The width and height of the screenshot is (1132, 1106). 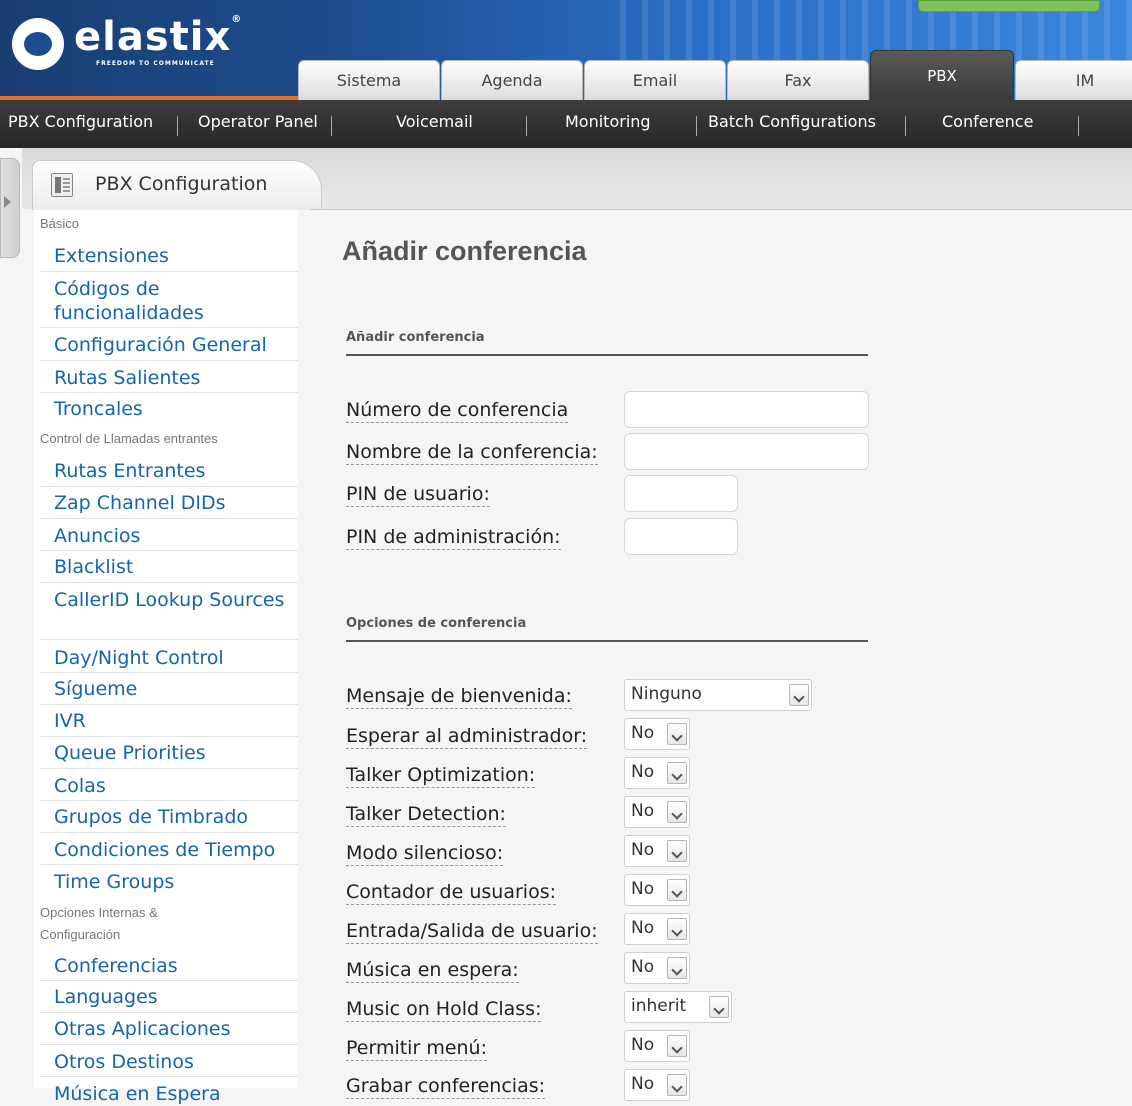 I want to click on sidebar-item-codigos-funcionalidades: Códigos de funcionalidades, so click(x=176, y=301).